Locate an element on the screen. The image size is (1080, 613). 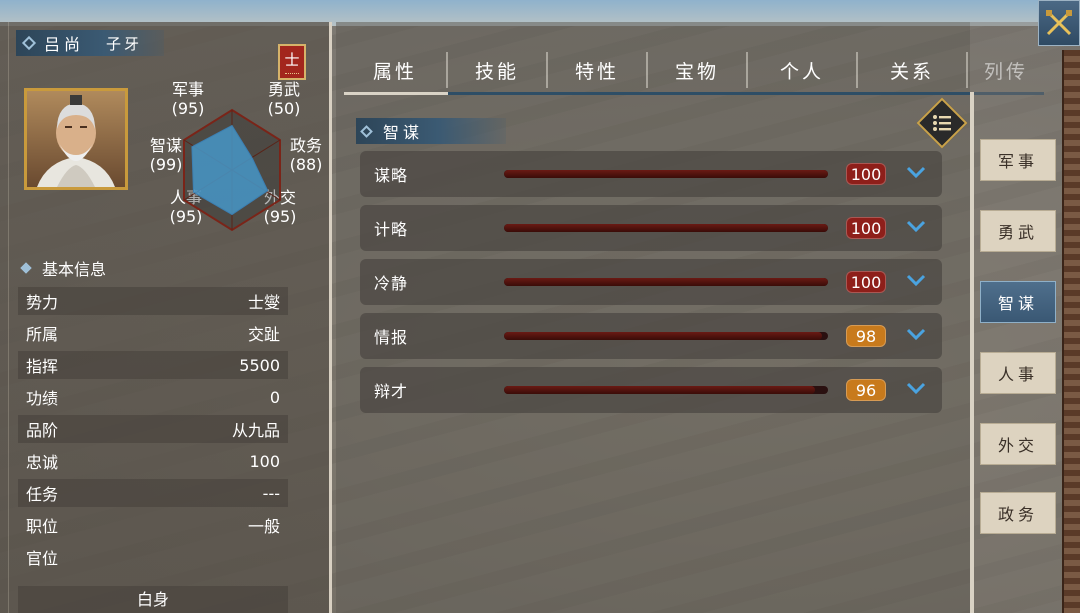
basic-info-title: 基本信息 is located at coordinates (74, 269).